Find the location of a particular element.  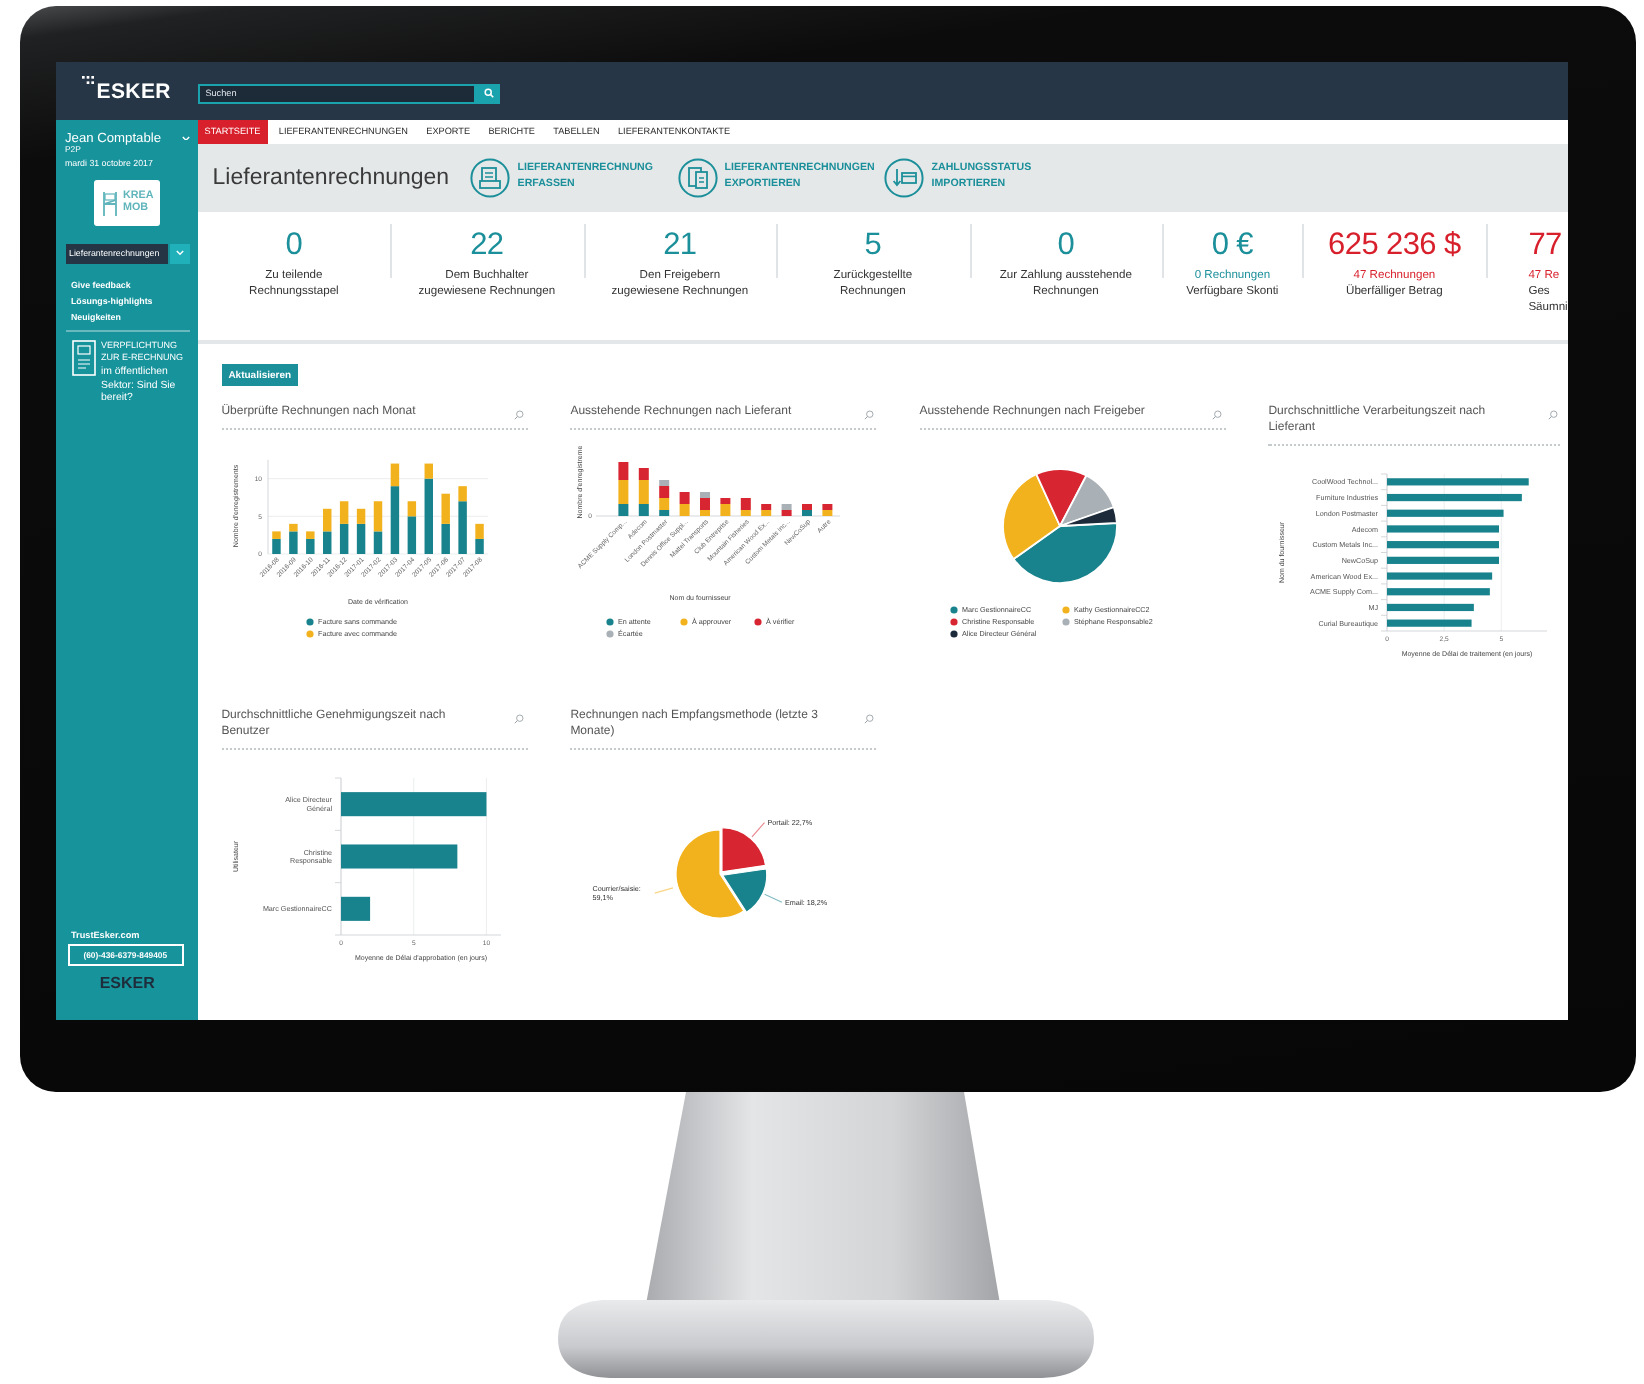

kpi-value: 22 is located at coordinates (487, 245).